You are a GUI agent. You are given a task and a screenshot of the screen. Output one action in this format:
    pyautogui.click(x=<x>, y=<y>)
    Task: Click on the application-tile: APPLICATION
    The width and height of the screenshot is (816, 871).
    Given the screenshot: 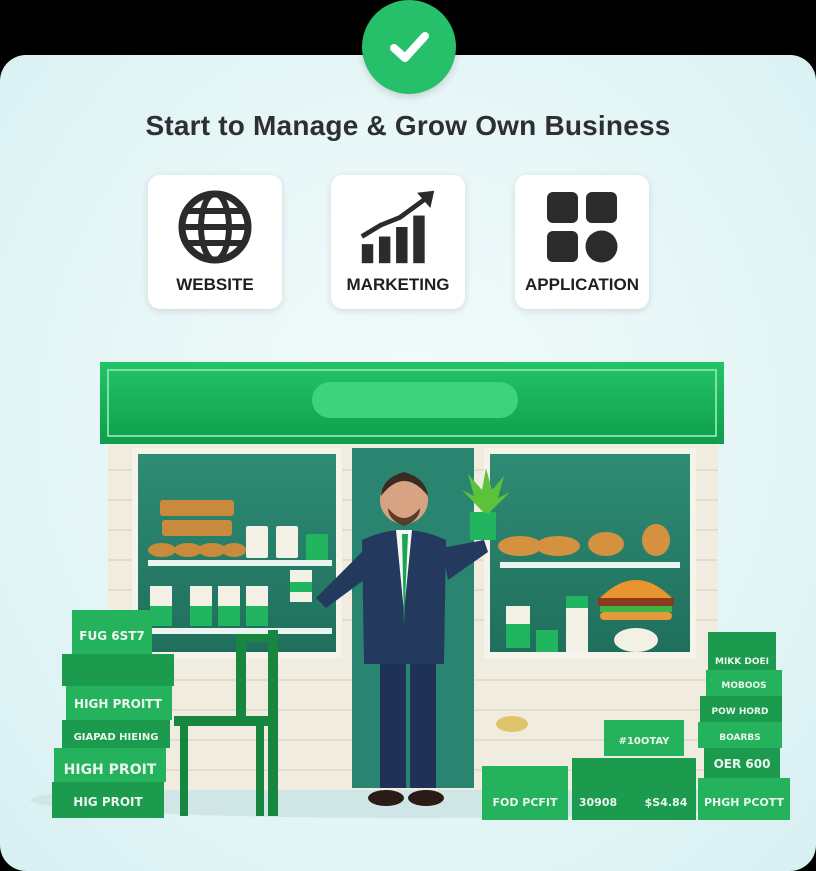 What is the action you would take?
    pyautogui.click(x=582, y=242)
    